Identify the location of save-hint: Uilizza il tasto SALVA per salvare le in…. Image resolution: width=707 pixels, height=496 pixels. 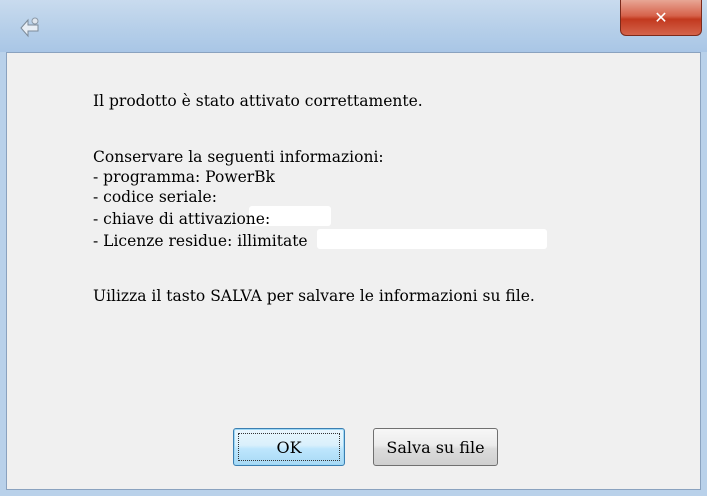
(314, 296).